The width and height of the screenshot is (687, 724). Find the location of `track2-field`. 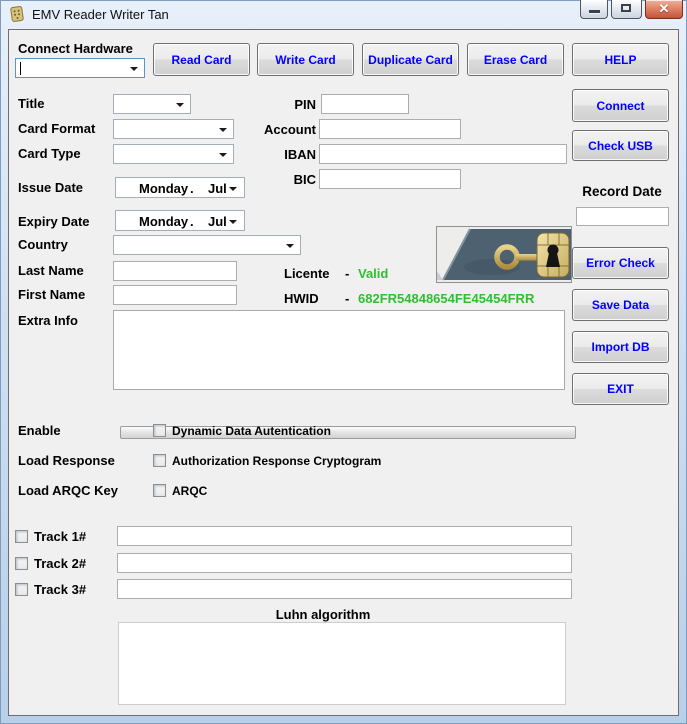

track2-field is located at coordinates (344, 563).